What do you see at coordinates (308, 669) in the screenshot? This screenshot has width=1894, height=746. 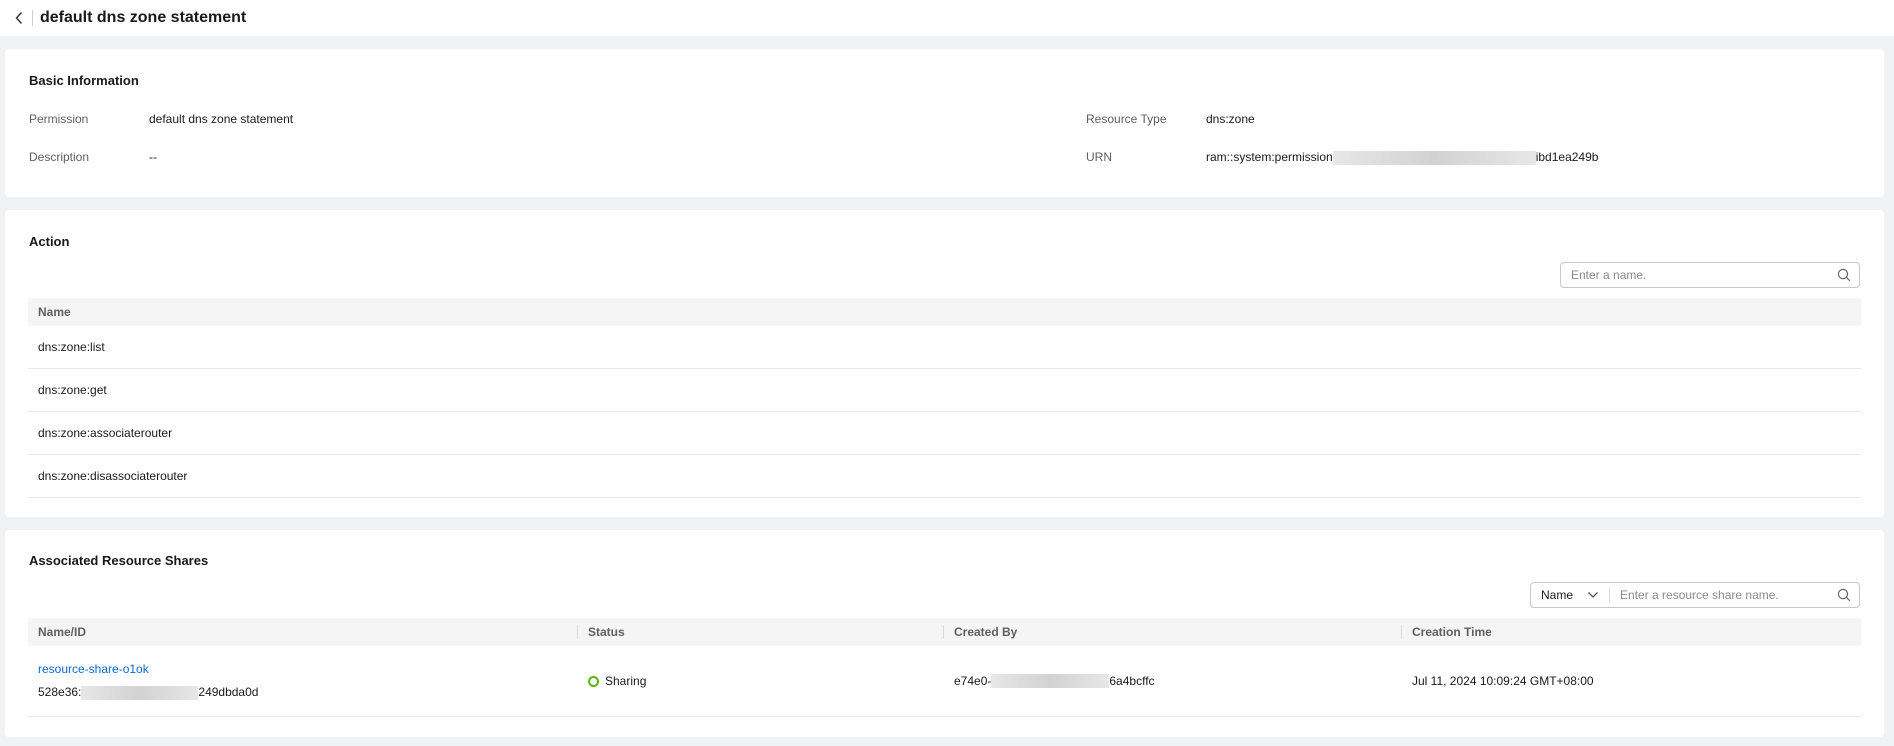 I see `resource-share-link: resource-share-o1ok` at bounding box center [308, 669].